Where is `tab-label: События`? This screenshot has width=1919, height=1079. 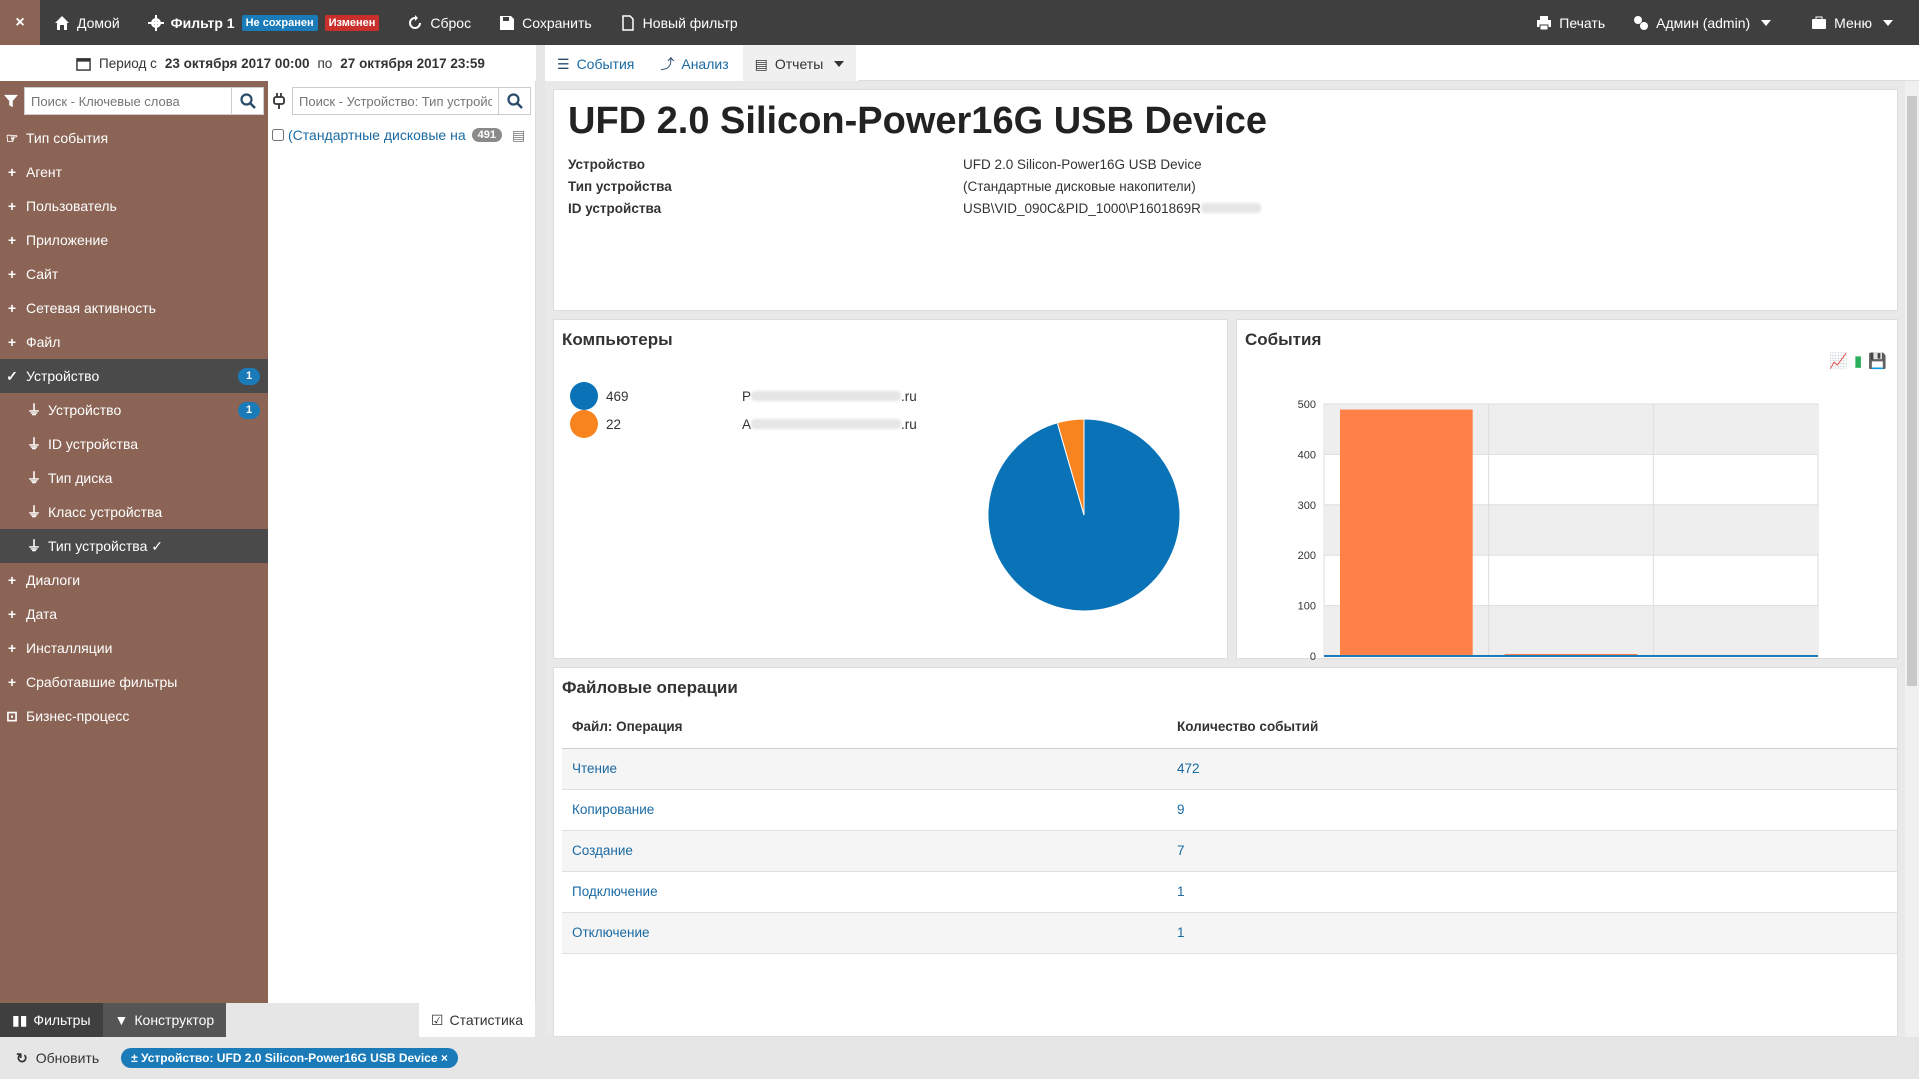
tab-label: События is located at coordinates (605, 64).